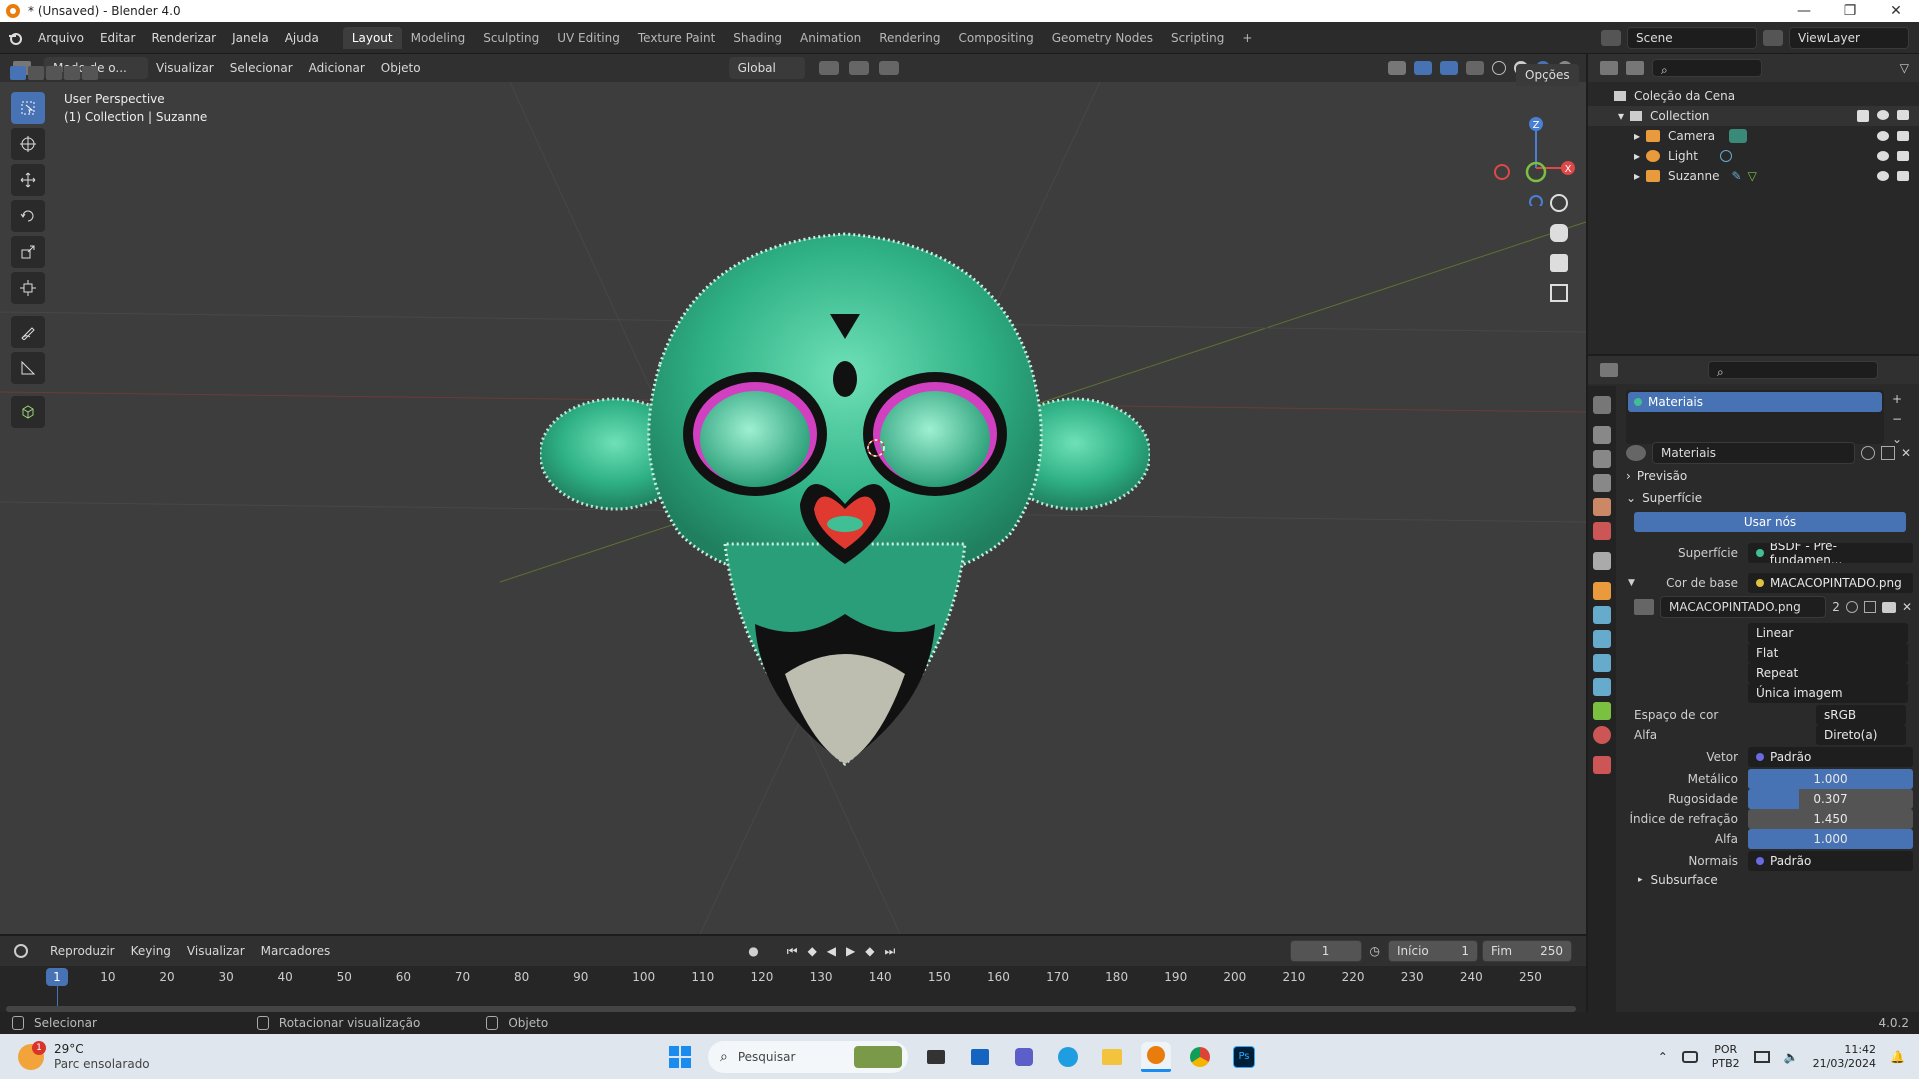 The image size is (1919, 1079). What do you see at coordinates (1602, 459) in the screenshot?
I see `output-tab-icon` at bounding box center [1602, 459].